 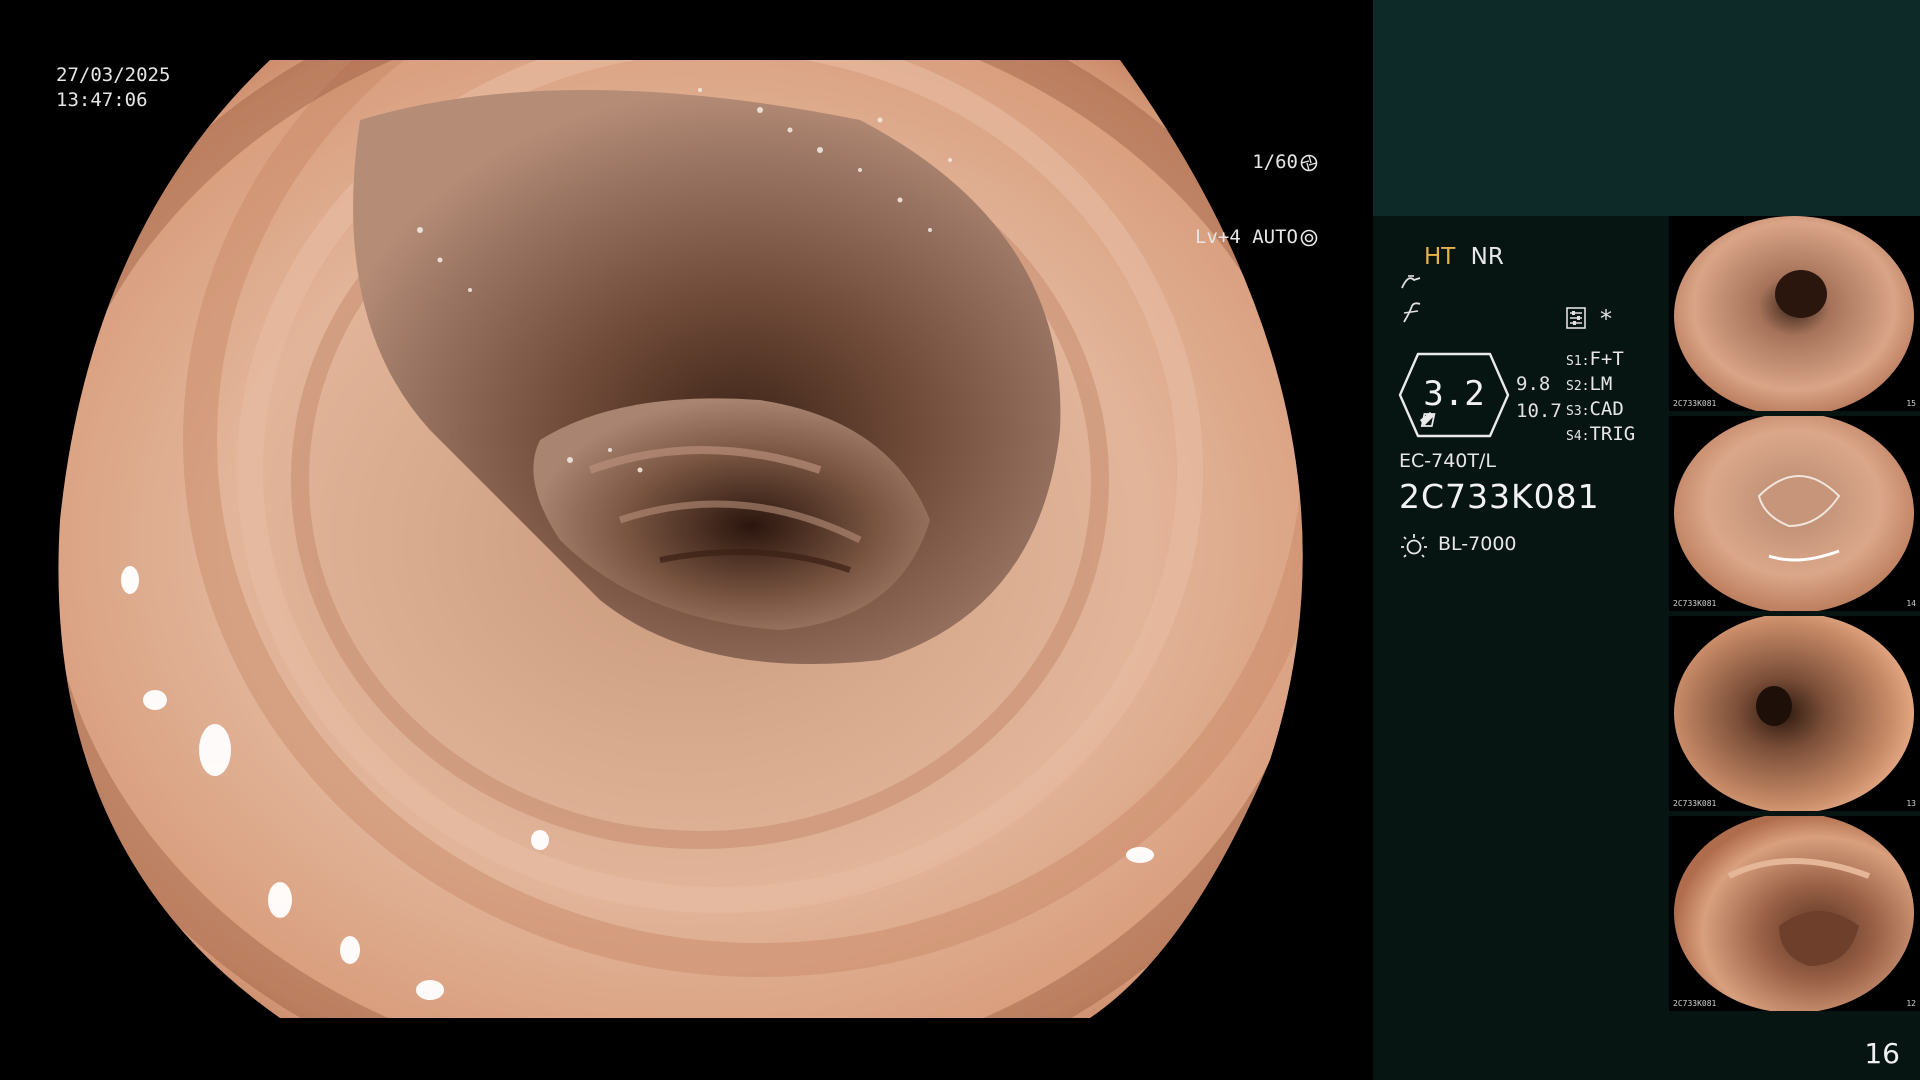 I want to click on shutter-icon, so click(x=1309, y=162).